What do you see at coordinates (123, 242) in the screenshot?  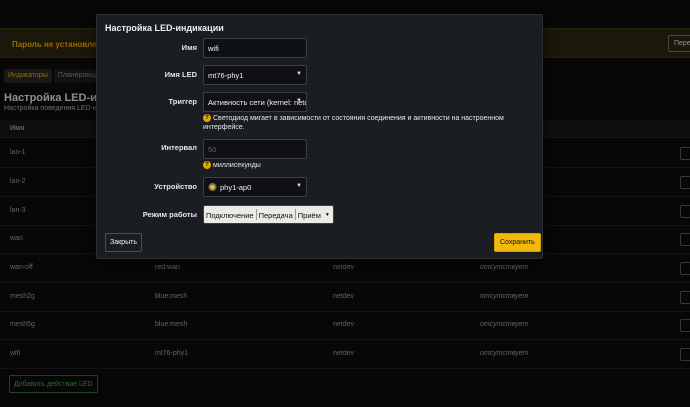 I see `close-button: Закрыть` at bounding box center [123, 242].